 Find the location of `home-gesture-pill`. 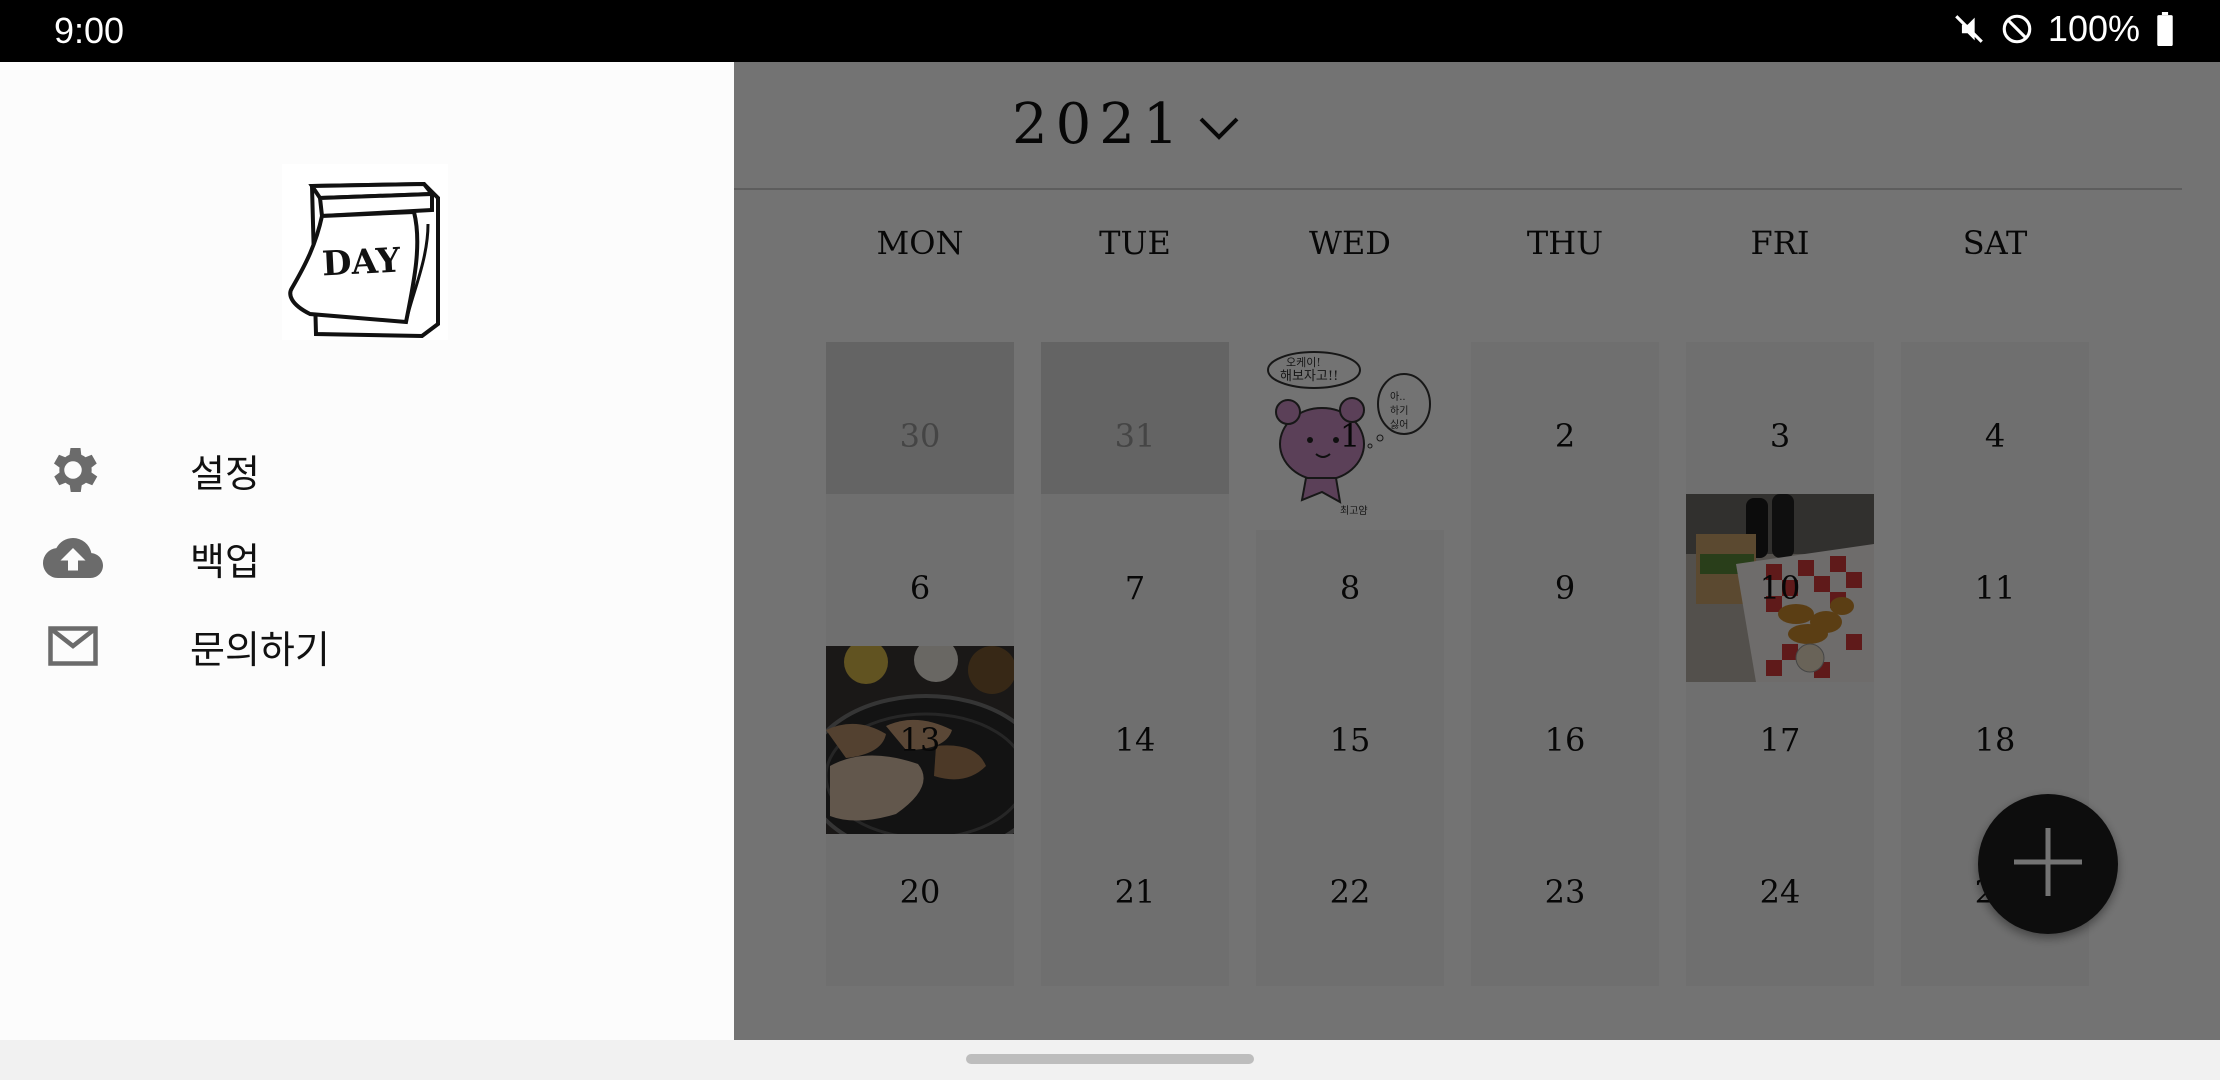

home-gesture-pill is located at coordinates (1110, 1059).